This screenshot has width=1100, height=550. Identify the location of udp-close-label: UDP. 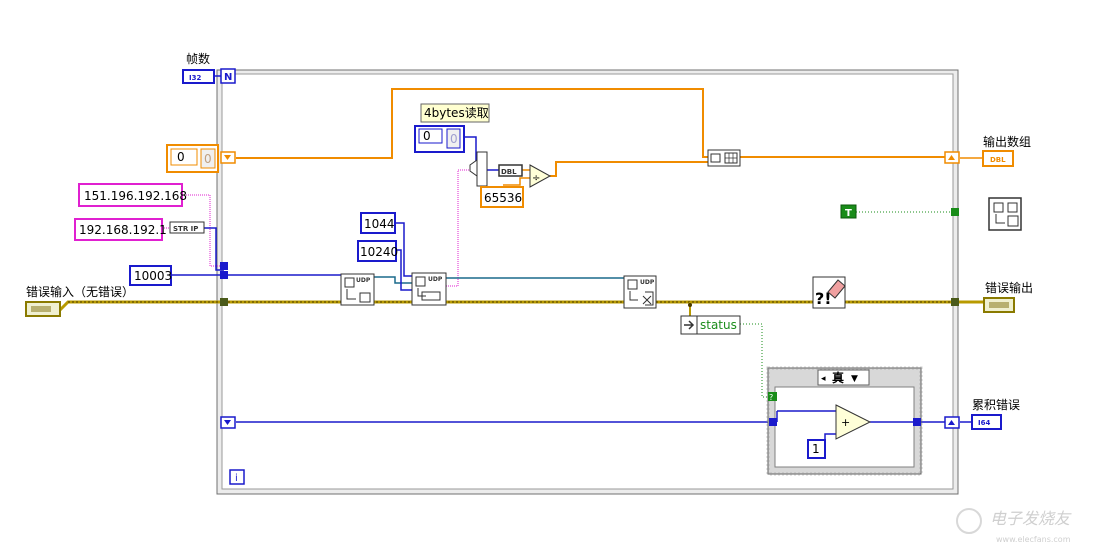
(647, 282).